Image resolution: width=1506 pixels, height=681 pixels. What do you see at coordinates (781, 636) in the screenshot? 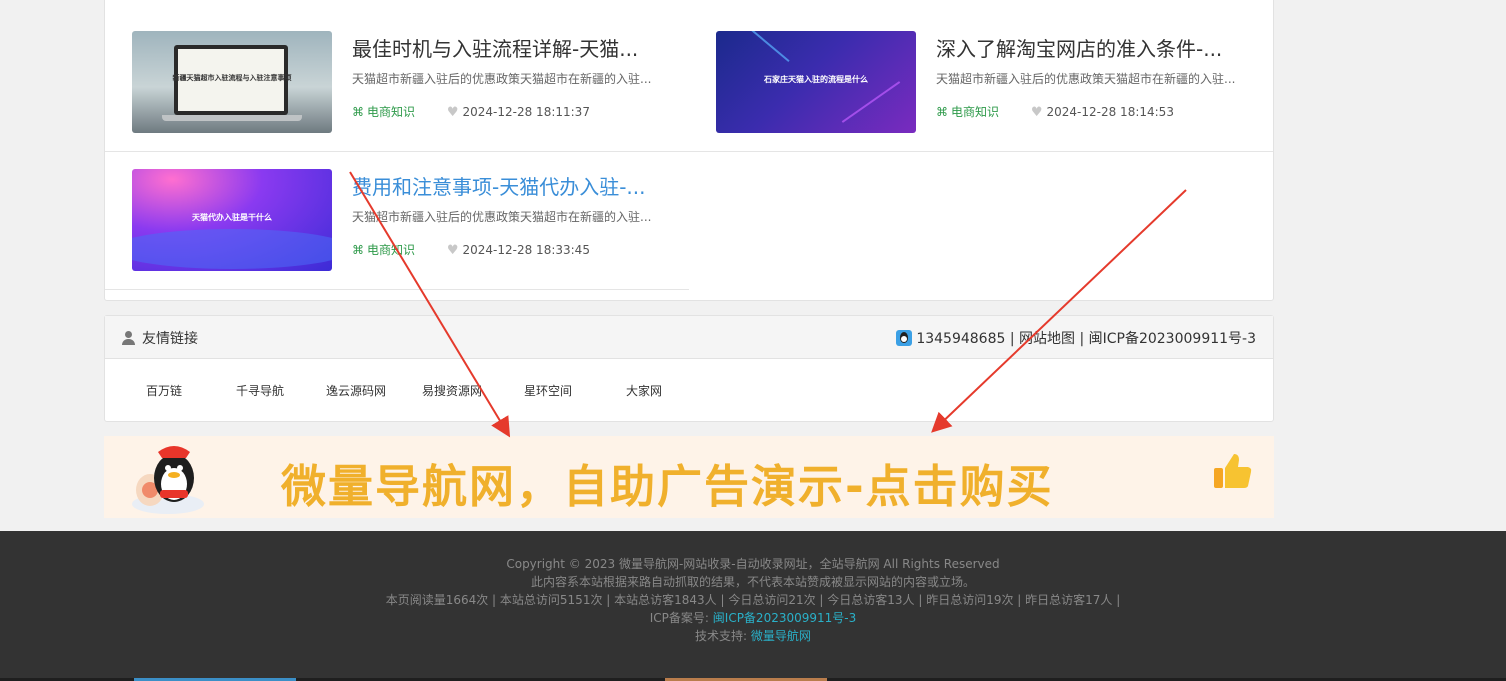
I see `support-link: 微量导航网` at bounding box center [781, 636].